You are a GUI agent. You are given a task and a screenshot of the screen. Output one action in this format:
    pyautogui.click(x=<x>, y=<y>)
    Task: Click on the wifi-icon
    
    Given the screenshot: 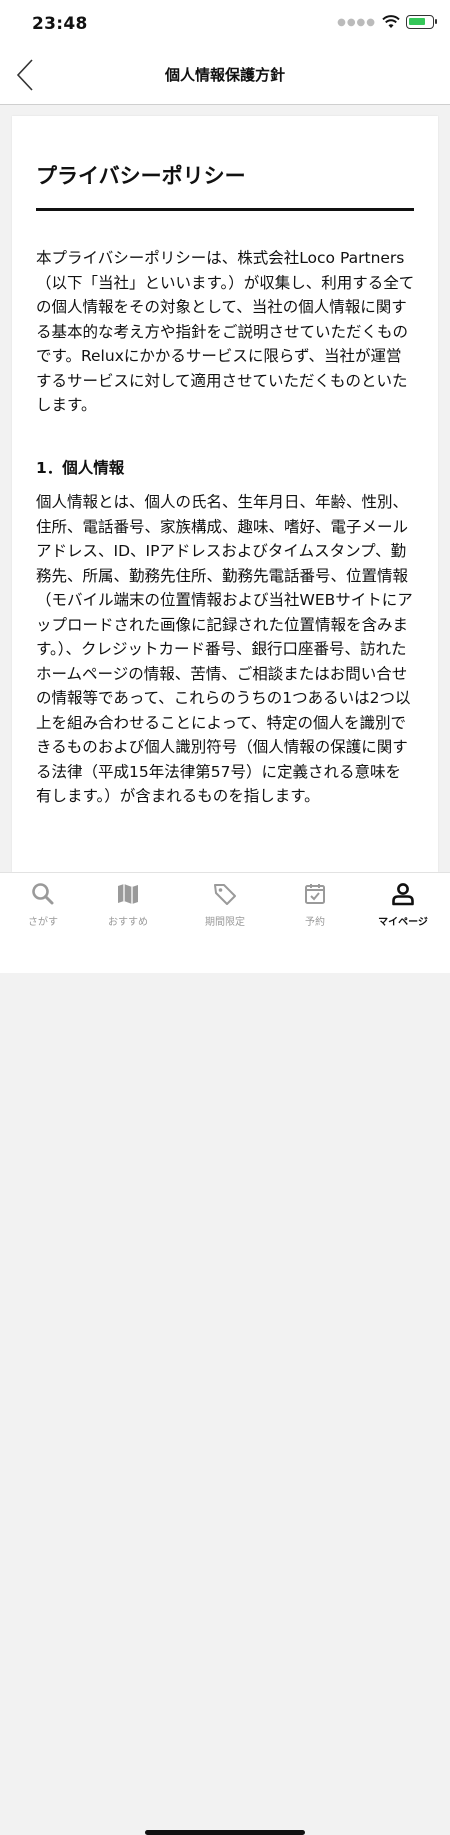 What is the action you would take?
    pyautogui.click(x=391, y=21)
    